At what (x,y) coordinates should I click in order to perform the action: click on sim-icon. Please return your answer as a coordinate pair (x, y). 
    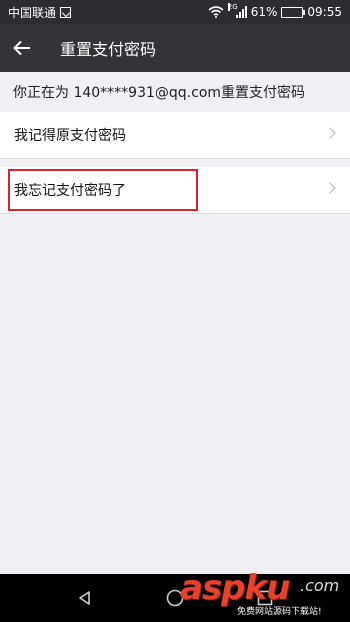
    Looking at the image, I should click on (66, 12).